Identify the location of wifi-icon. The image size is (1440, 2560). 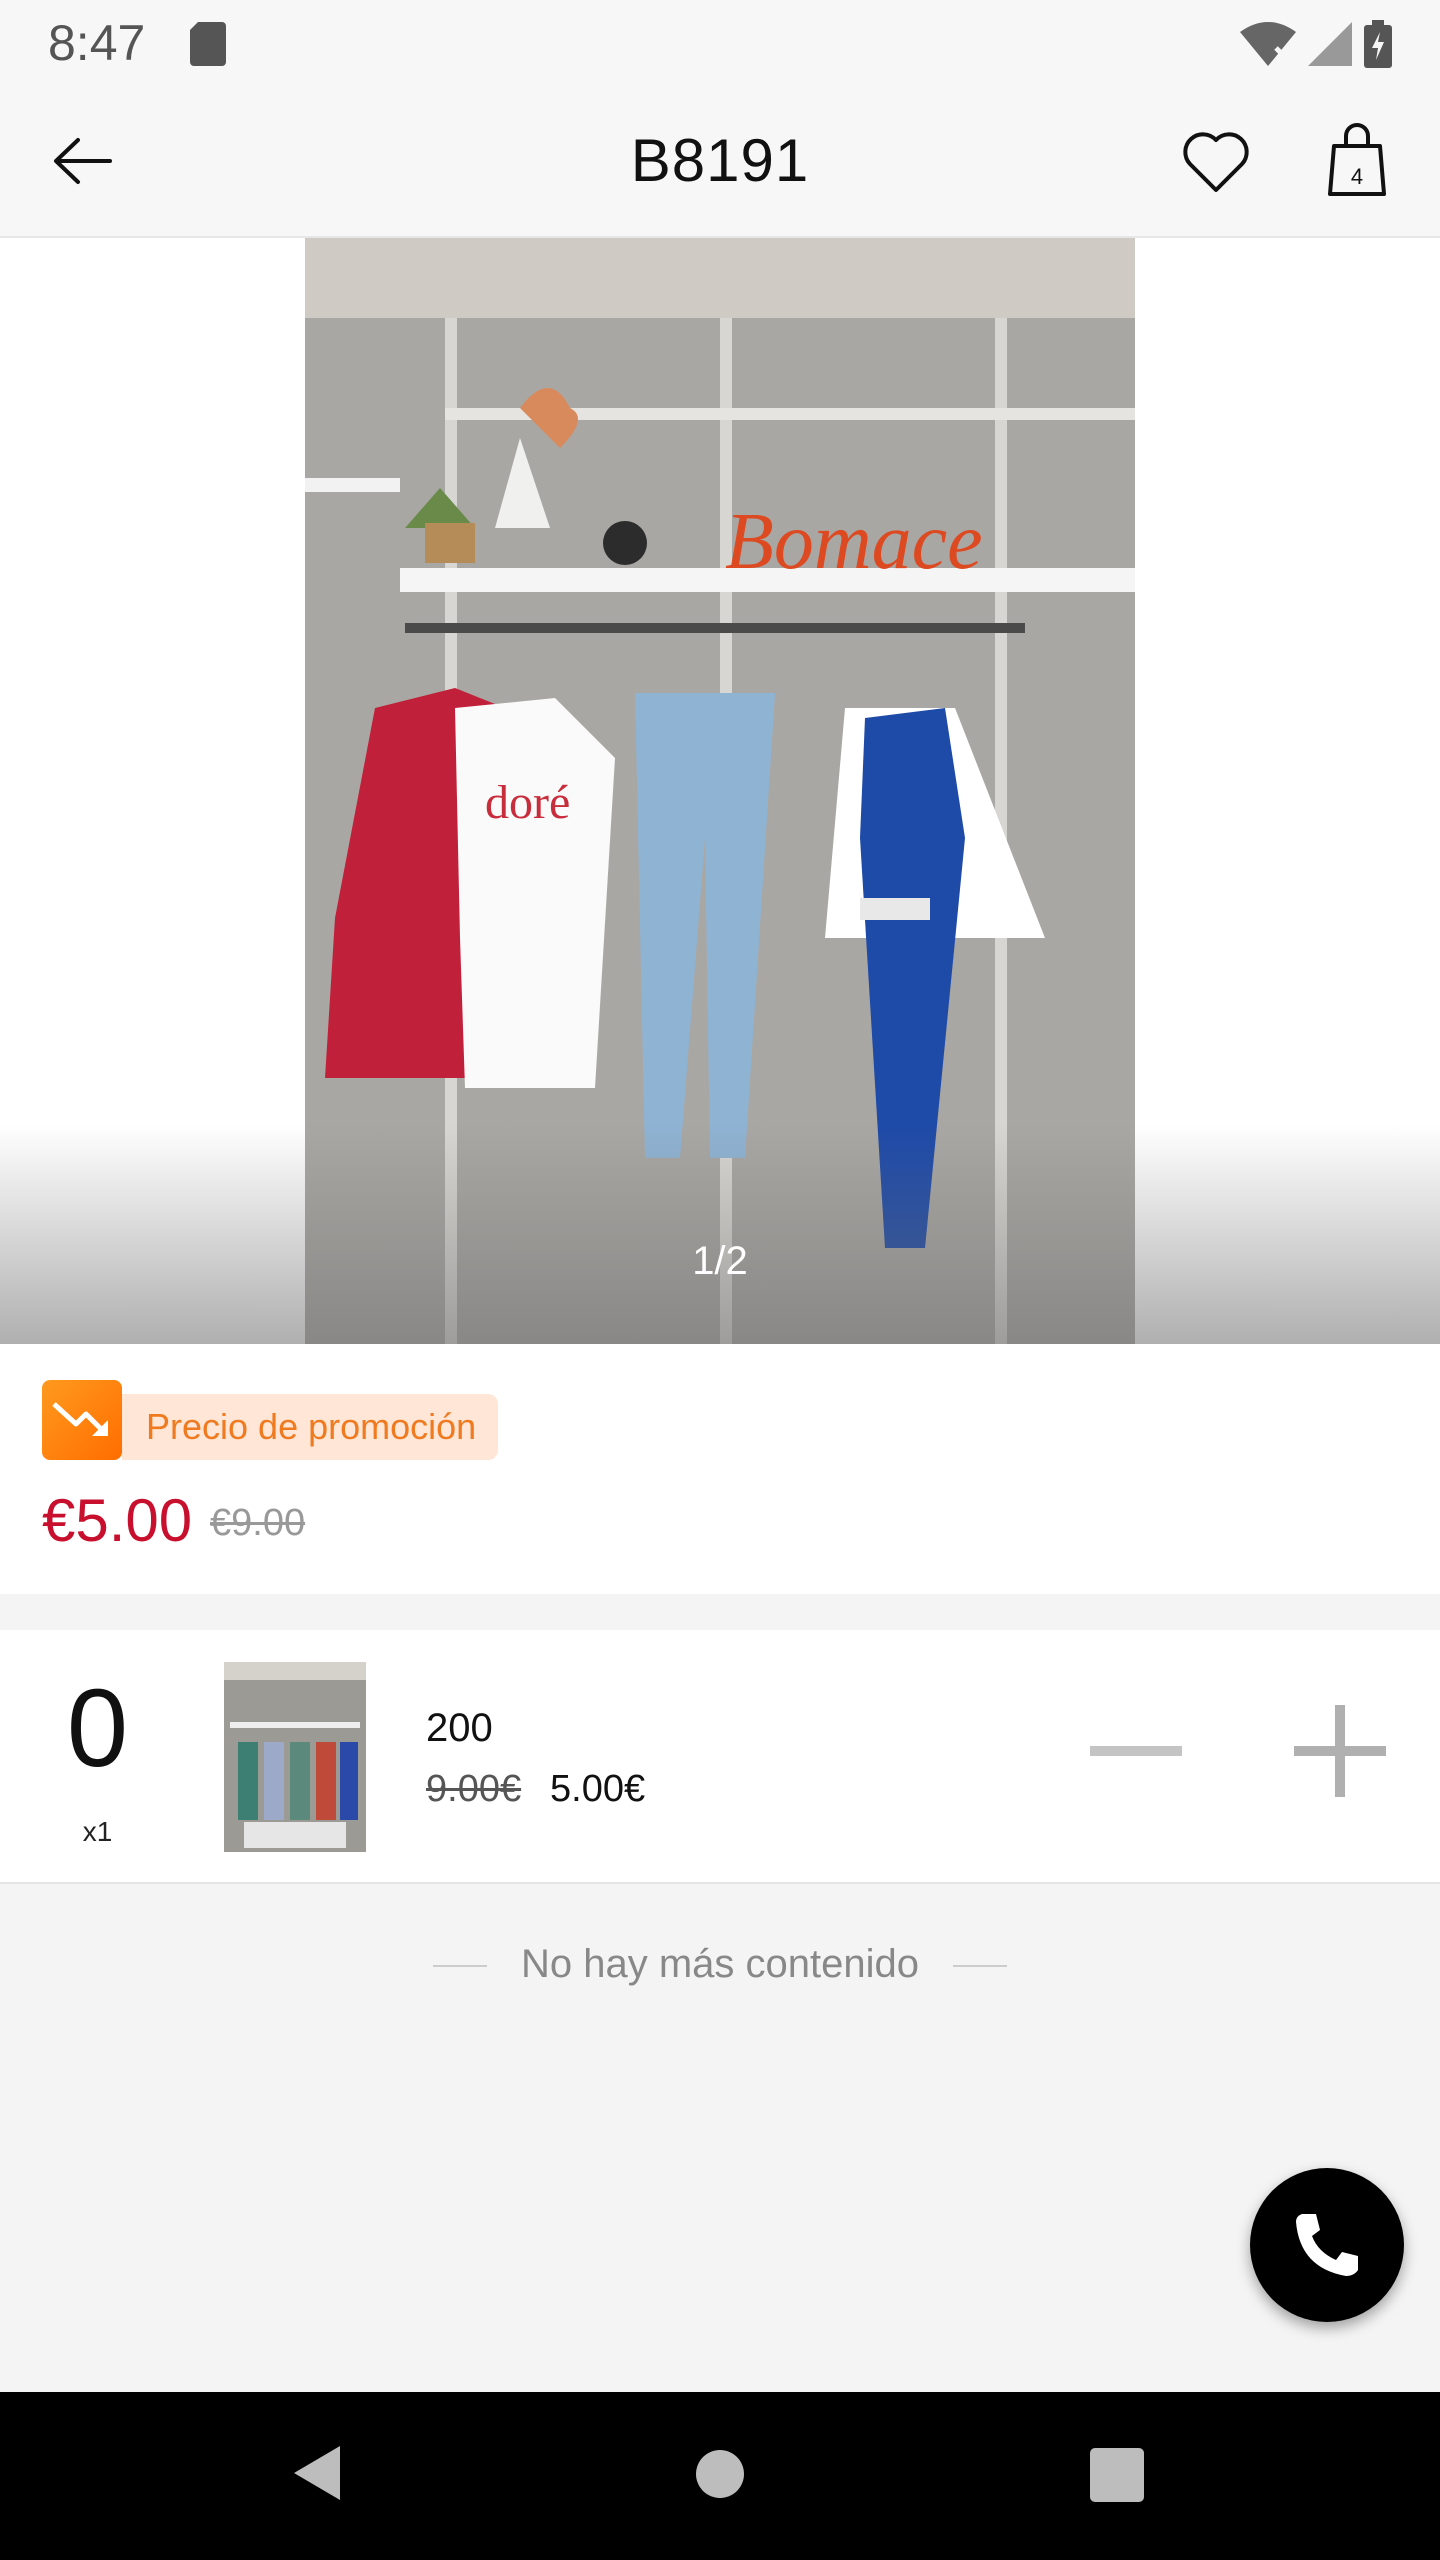
(1268, 44).